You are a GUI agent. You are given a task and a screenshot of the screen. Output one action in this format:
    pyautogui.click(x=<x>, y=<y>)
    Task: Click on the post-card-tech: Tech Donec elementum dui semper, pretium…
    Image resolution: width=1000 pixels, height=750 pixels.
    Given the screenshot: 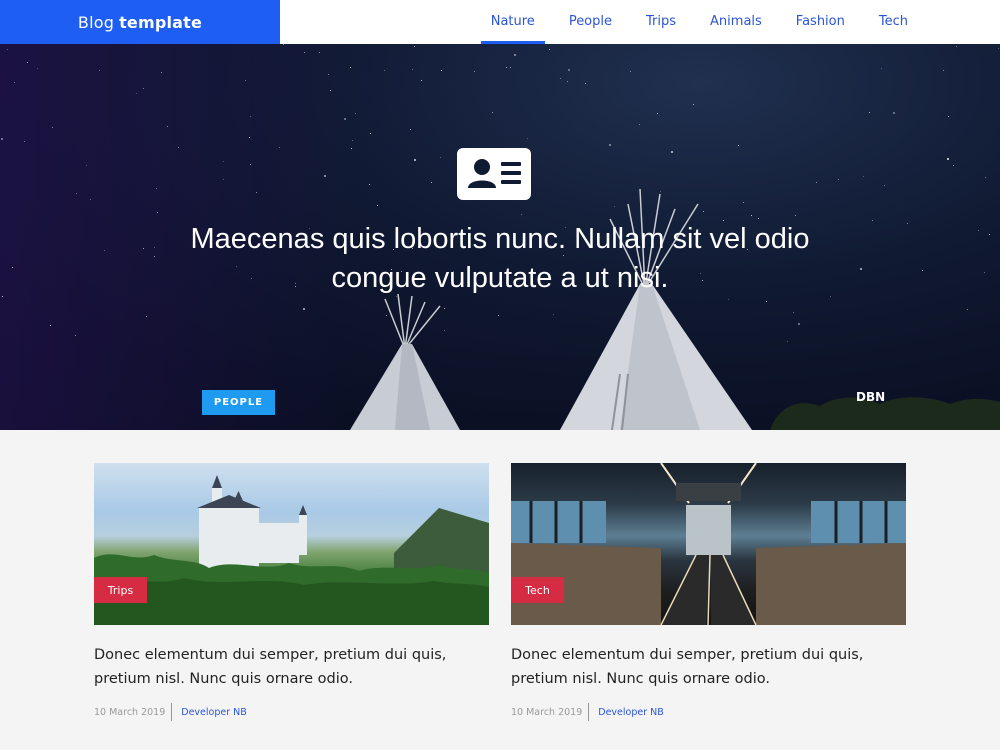 What is the action you would take?
    pyautogui.click(x=708, y=592)
    